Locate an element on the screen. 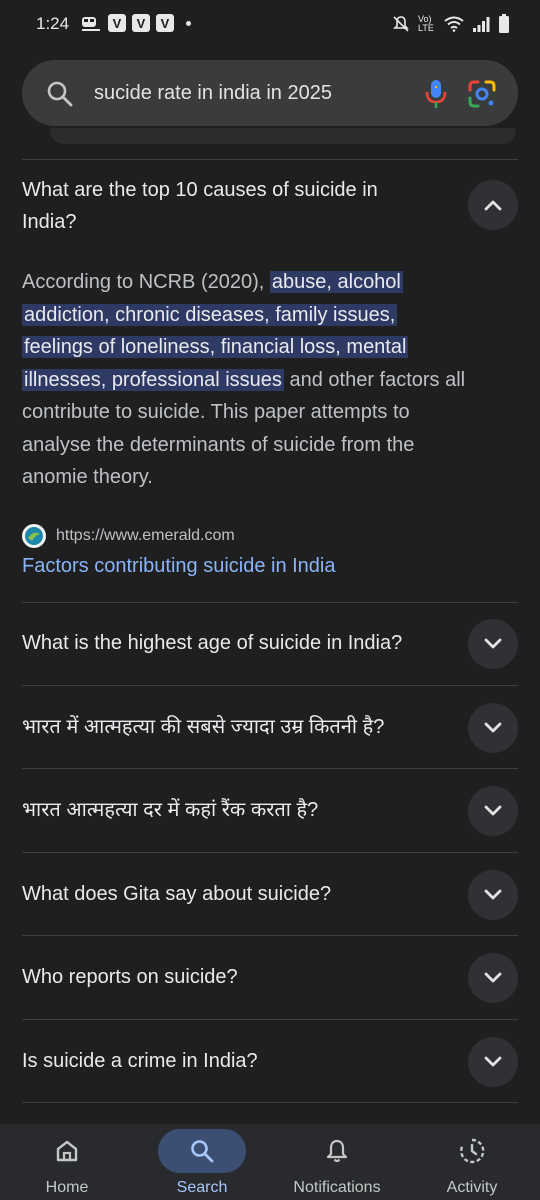 This screenshot has height=1200, width=540. system-icons: Vo) LTE is located at coordinates (451, 24).